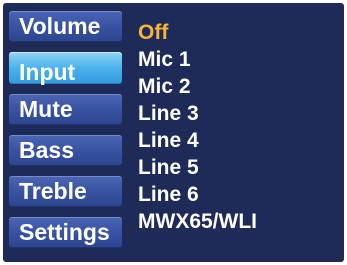 The width and height of the screenshot is (347, 265). What do you see at coordinates (65, 191) in the screenshot?
I see `menu-button-treble: Treble` at bounding box center [65, 191].